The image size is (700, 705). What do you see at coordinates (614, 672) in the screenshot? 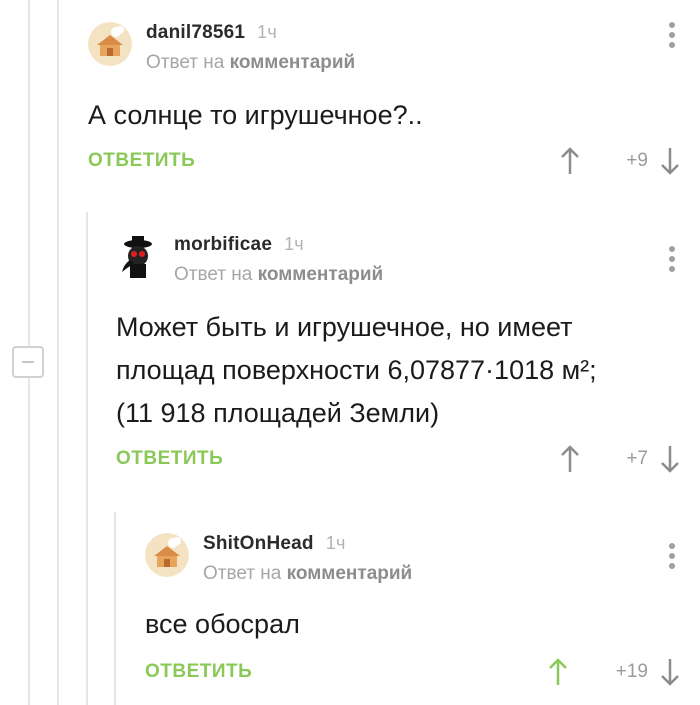
I see `vote-controls: +19` at bounding box center [614, 672].